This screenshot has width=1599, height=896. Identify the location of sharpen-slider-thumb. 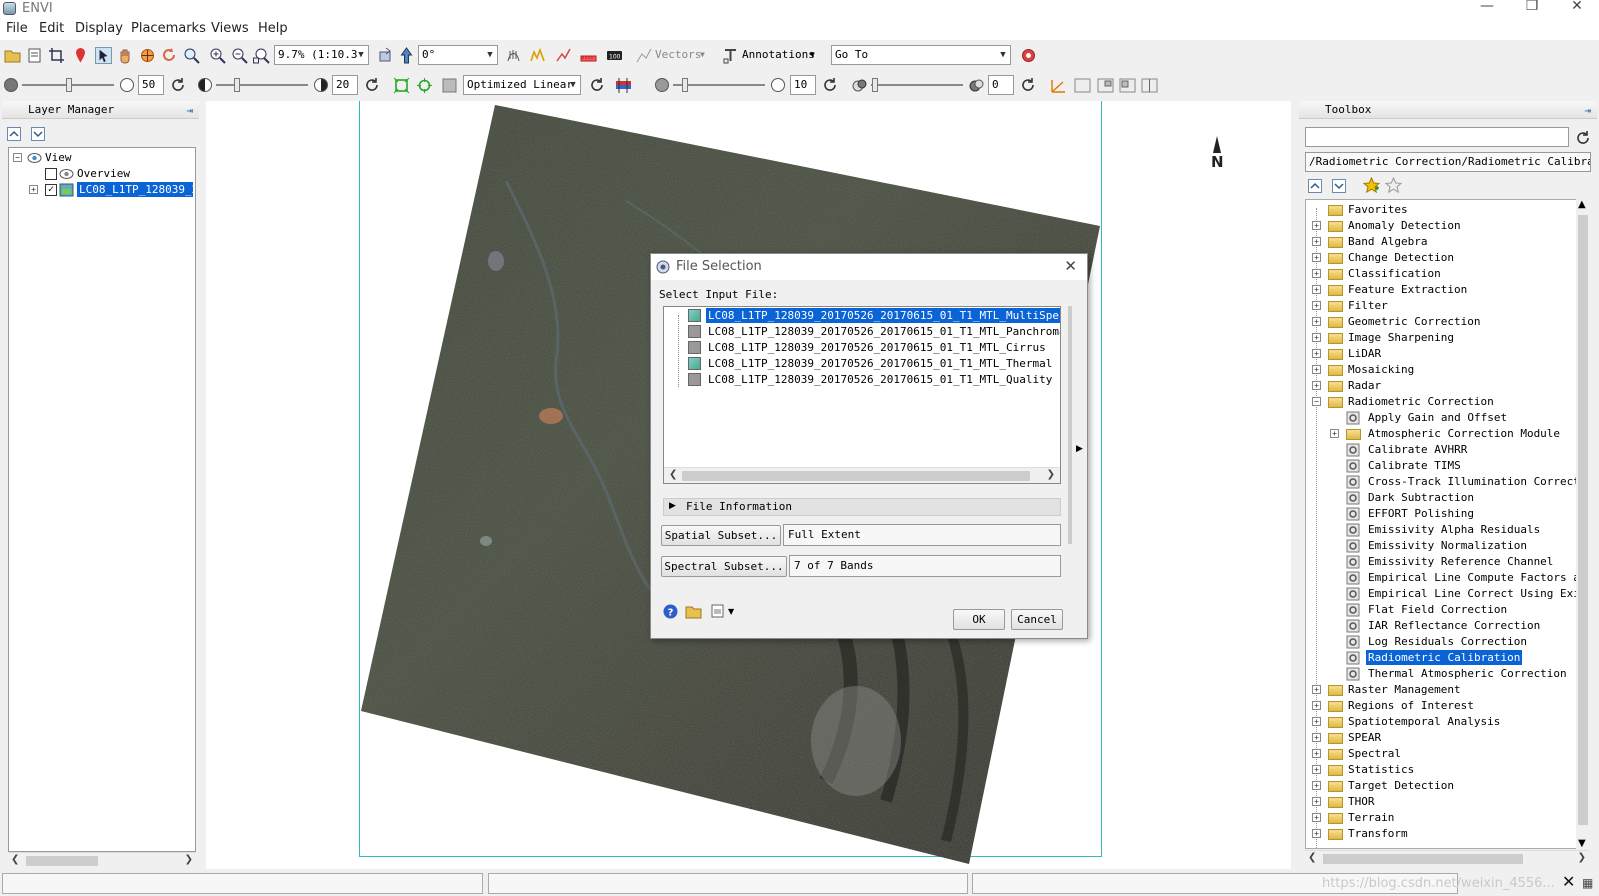
(685, 85).